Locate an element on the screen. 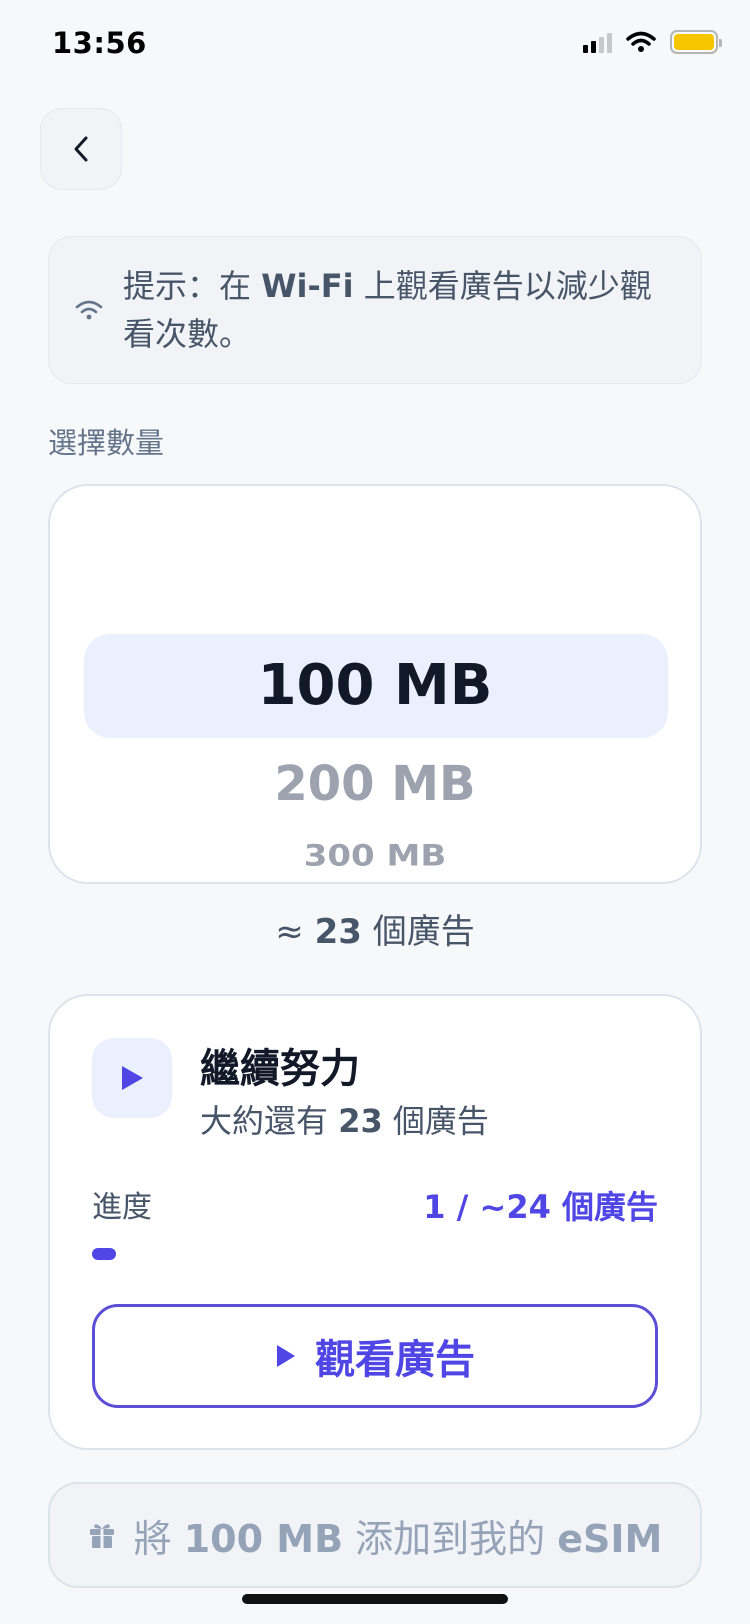 This screenshot has width=750, height=1624. status-bar: 13:56 is located at coordinates (375, 45).